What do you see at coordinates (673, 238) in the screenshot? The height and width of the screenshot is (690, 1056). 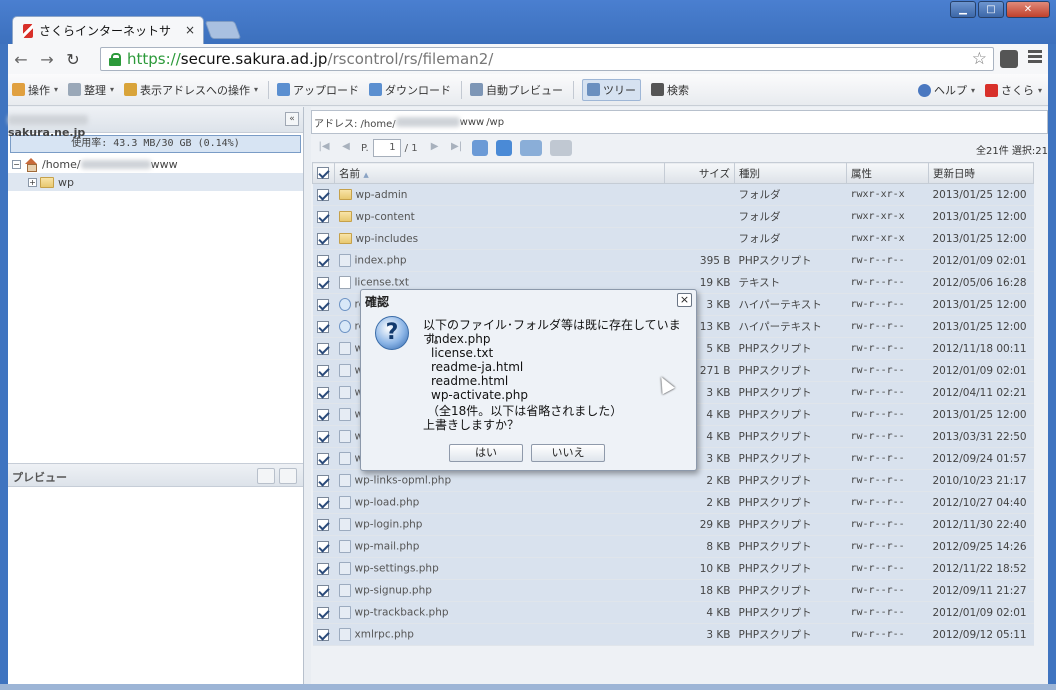 I see `table-row: wp-includes フォルダ rwxr-xr-x 2013/01/25 12:00` at bounding box center [673, 238].